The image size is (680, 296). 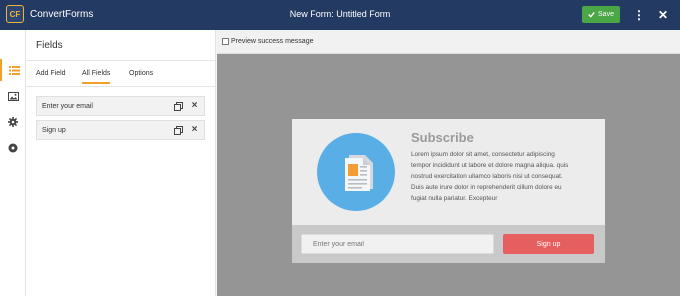 I want to click on rail-item-settings, so click(x=13, y=122).